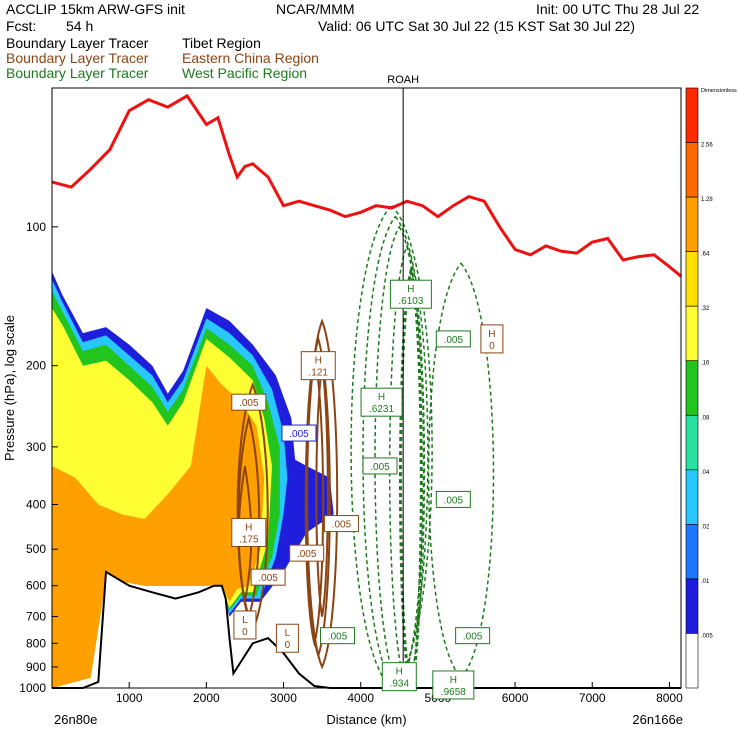  What do you see at coordinates (245, 620) in the screenshot?
I see `contour-extremum-13: L` at bounding box center [245, 620].